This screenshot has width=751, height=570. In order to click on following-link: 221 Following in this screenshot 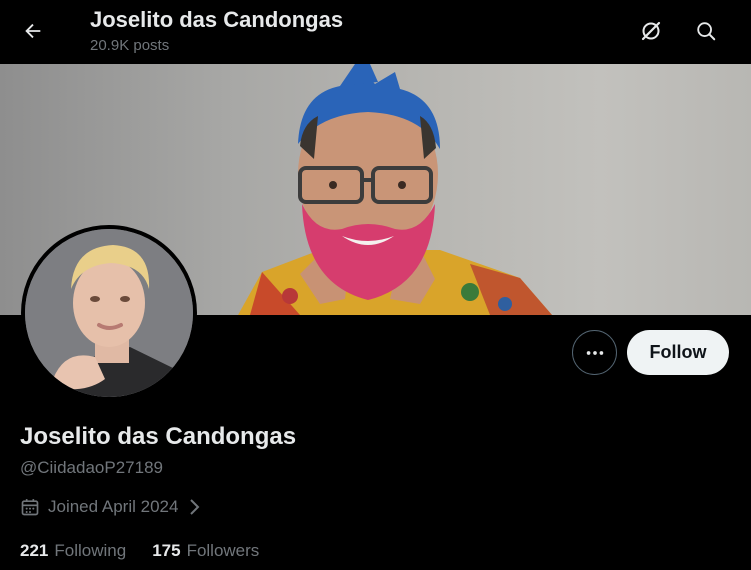, I will do `click(73, 551)`.